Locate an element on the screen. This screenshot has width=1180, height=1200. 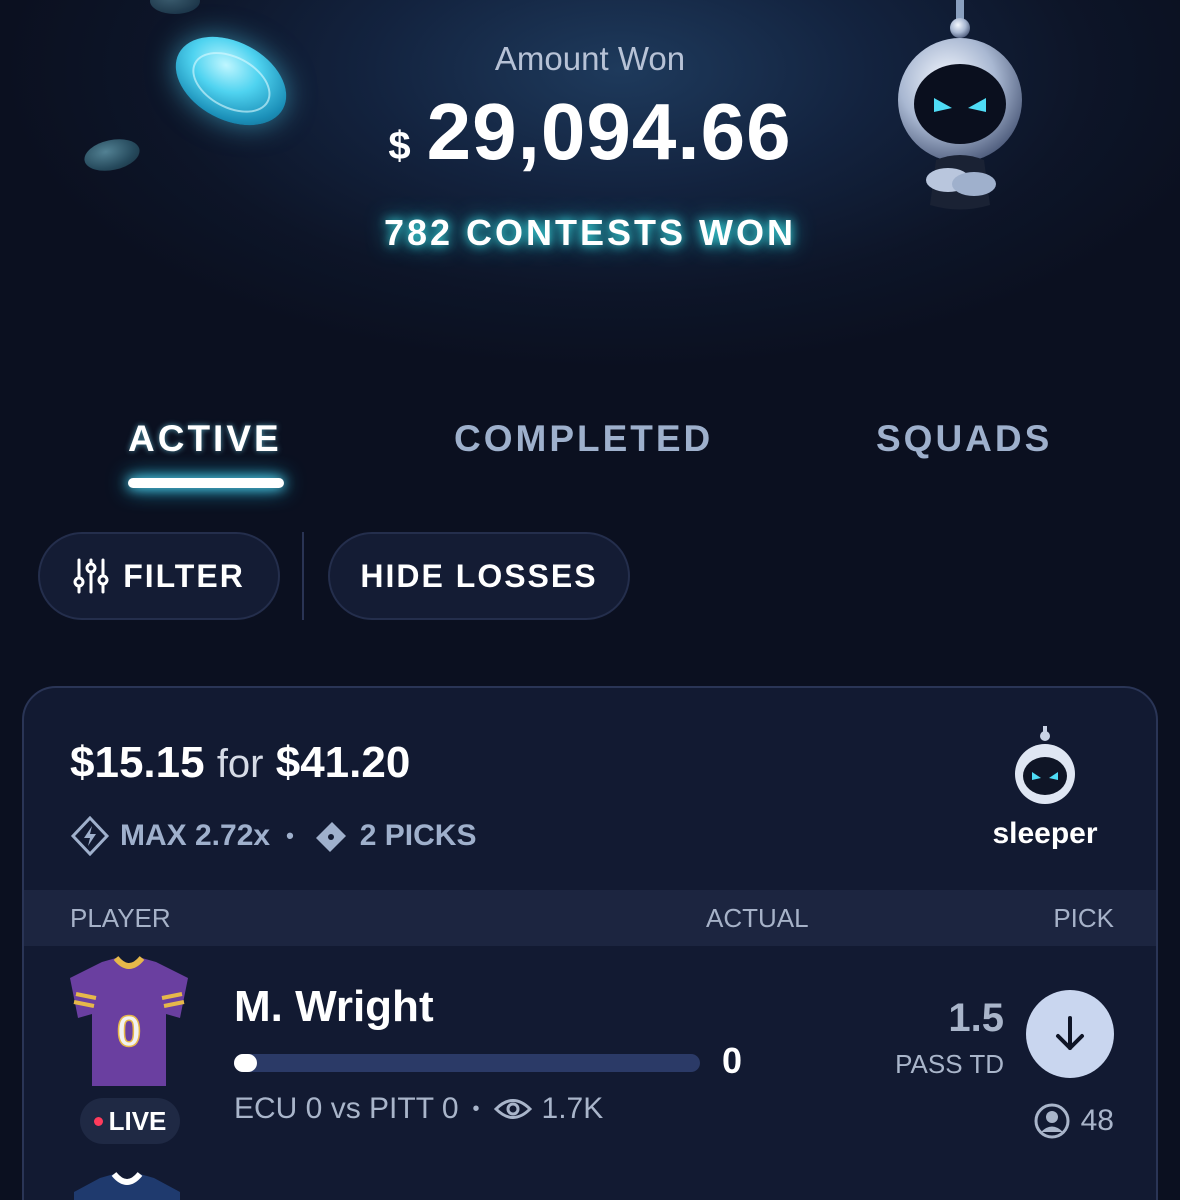
column-player: PLAYER is located at coordinates (120, 917).